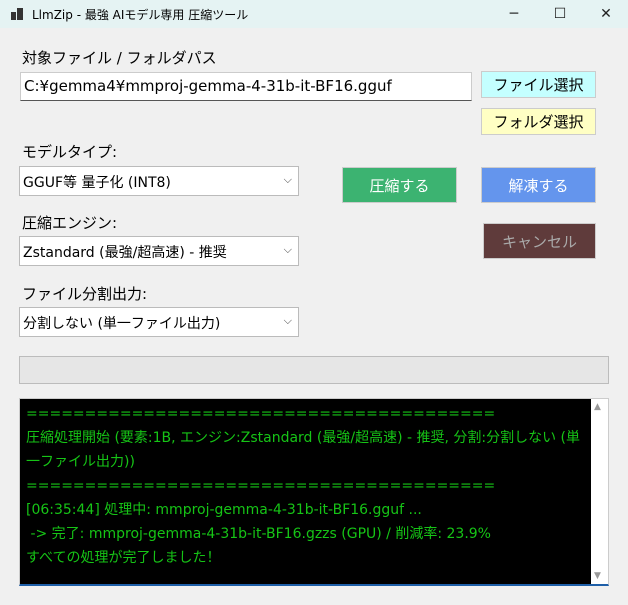  Describe the element at coordinates (140, 15) in the screenshot. I see `window-title: LlmZip - 最強 AIモデル専用 圧縮ツール` at that location.